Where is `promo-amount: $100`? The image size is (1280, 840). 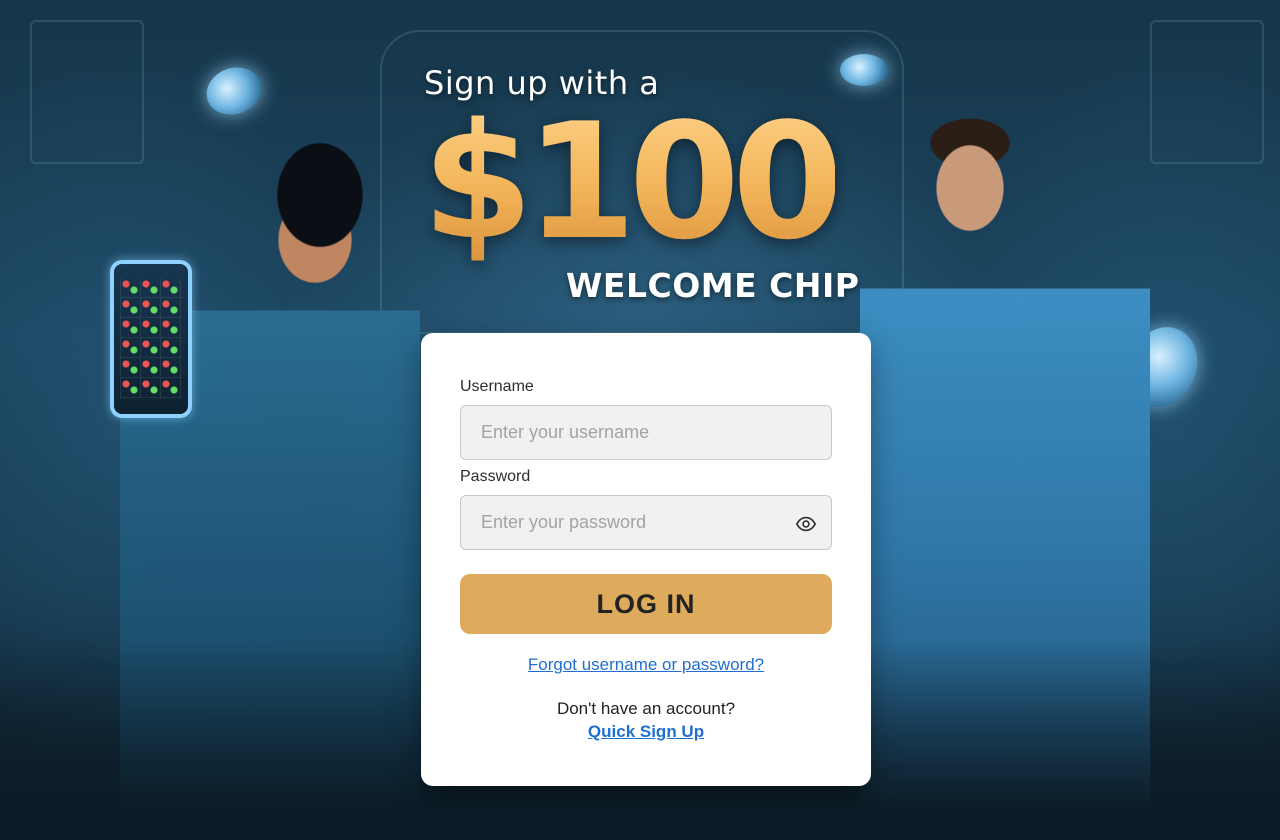 promo-amount: $100 is located at coordinates (632, 181).